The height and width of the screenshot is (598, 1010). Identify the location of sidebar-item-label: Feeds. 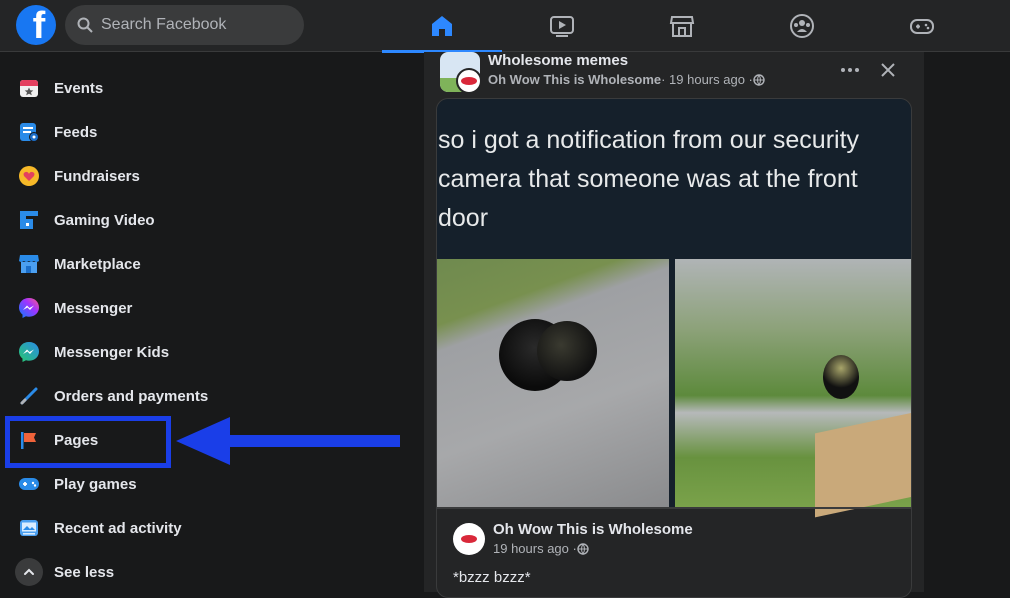
(76, 132).